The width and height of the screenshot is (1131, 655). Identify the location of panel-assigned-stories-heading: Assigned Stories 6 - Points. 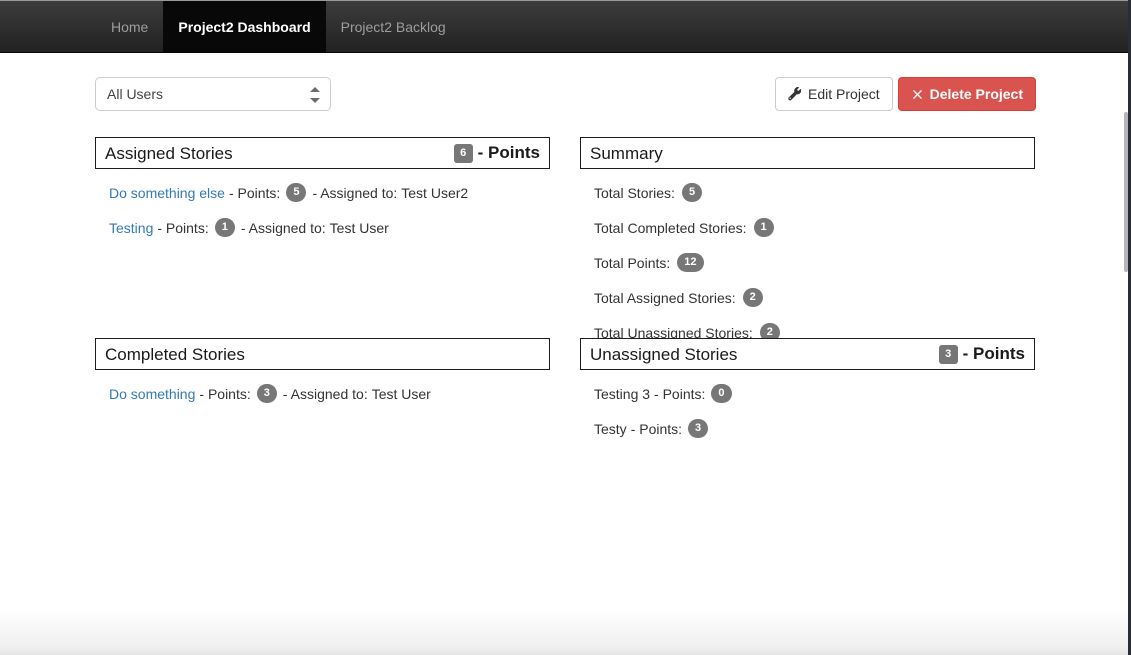
(322, 153).